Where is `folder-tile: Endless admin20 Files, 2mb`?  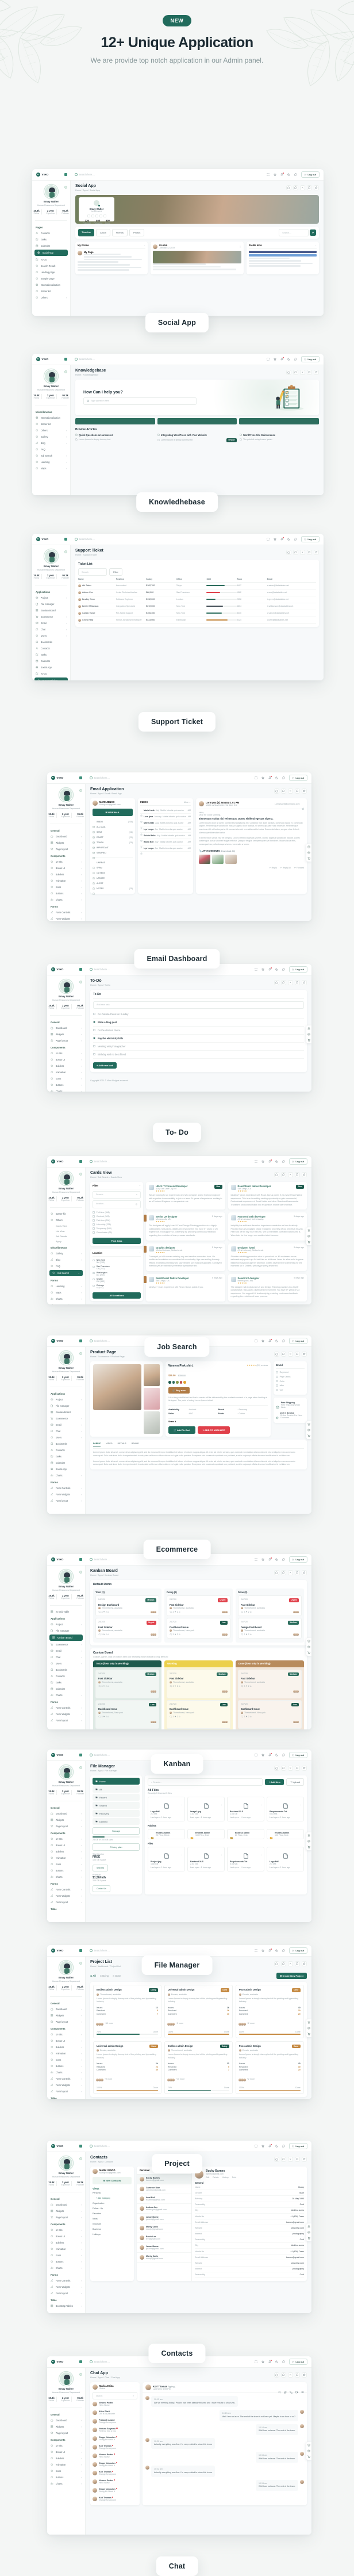
folder-tile: Endless admin20 Files, 2mb is located at coordinates (245, 1834).